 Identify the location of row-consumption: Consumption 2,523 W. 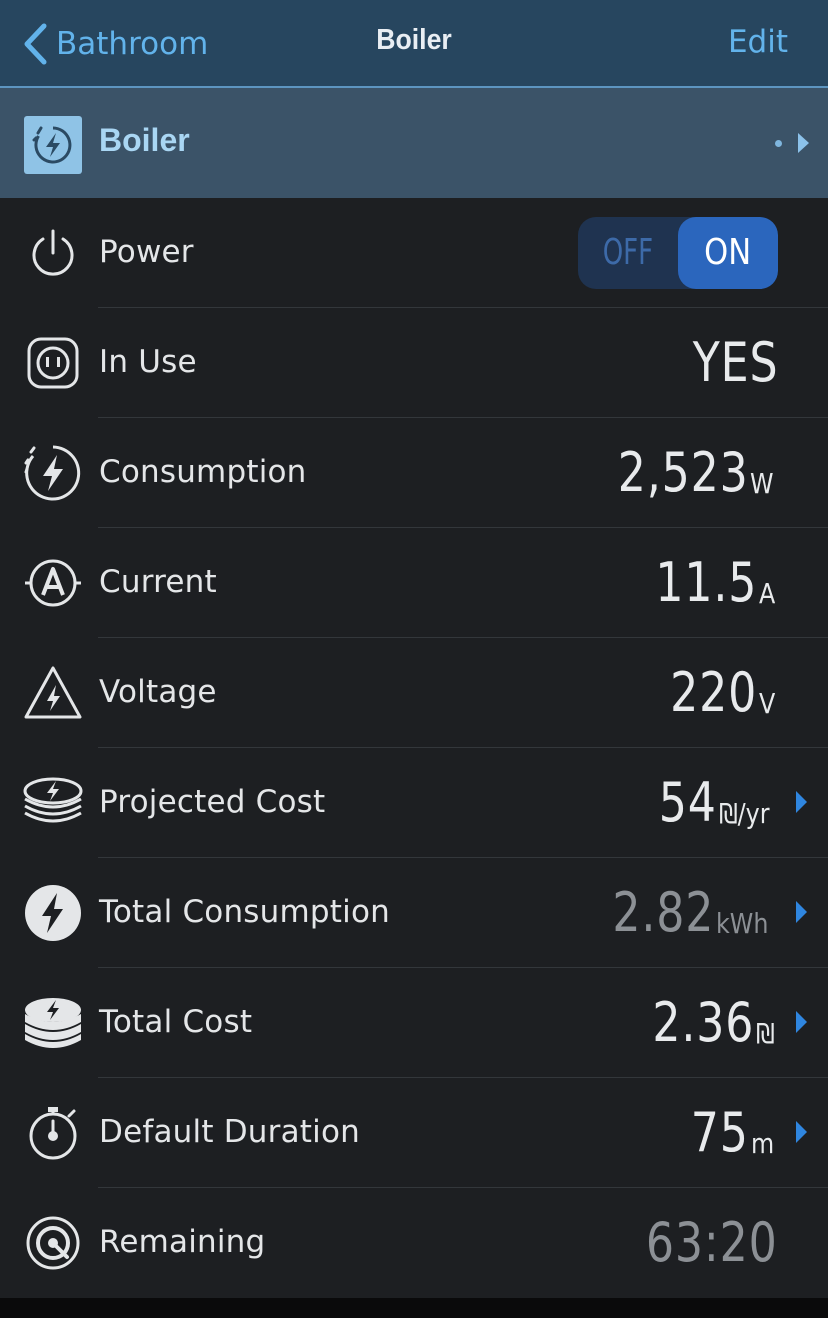
(414, 473).